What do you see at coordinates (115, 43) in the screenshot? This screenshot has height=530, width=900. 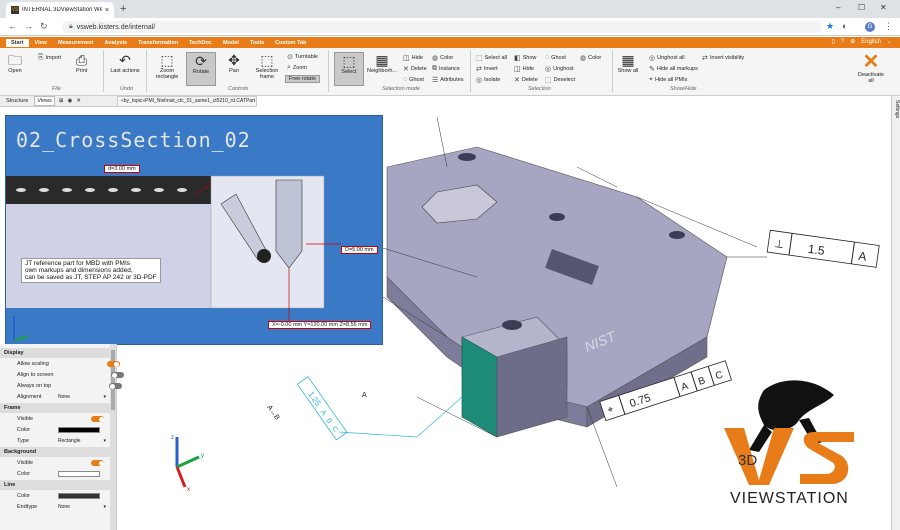 I see `tab-analysis: Analysis` at bounding box center [115, 43].